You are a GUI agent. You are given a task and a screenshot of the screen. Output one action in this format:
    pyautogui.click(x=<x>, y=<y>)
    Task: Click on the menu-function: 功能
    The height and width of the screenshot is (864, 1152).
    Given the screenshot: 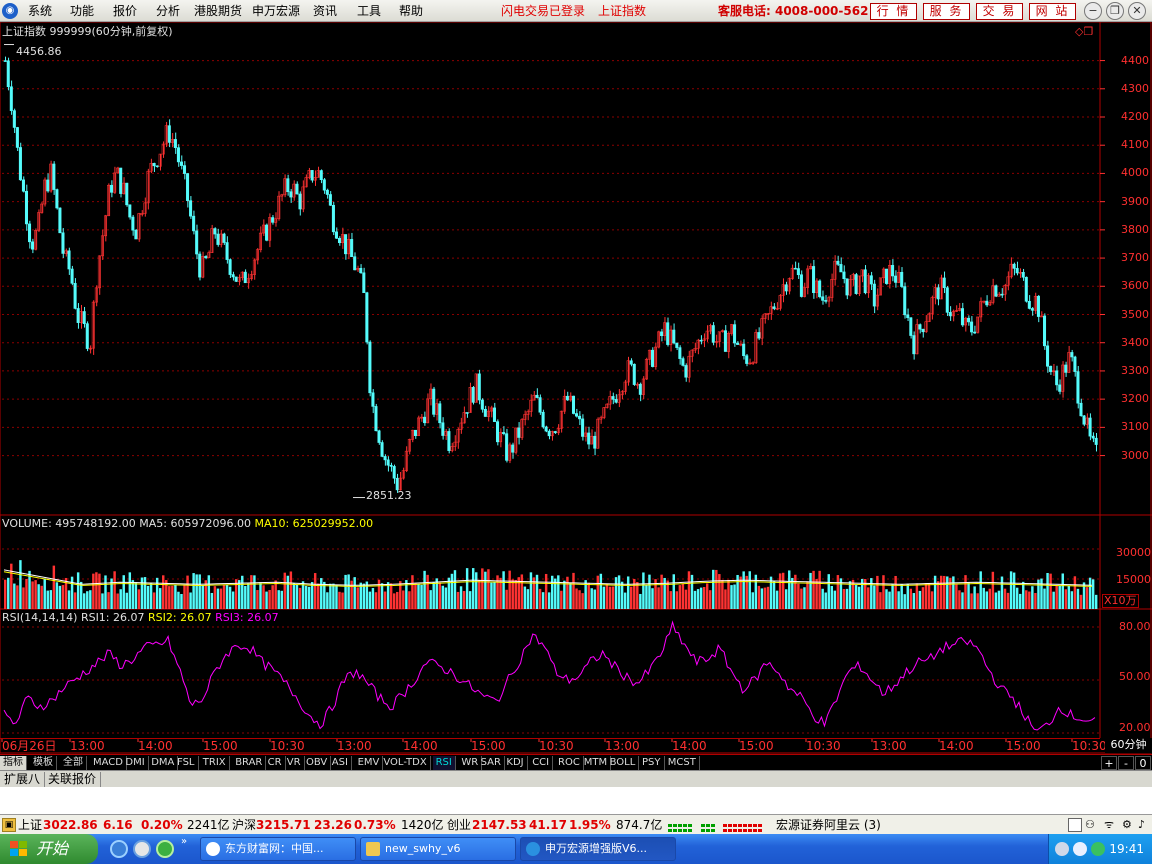 What is the action you would take?
    pyautogui.click(x=82, y=11)
    